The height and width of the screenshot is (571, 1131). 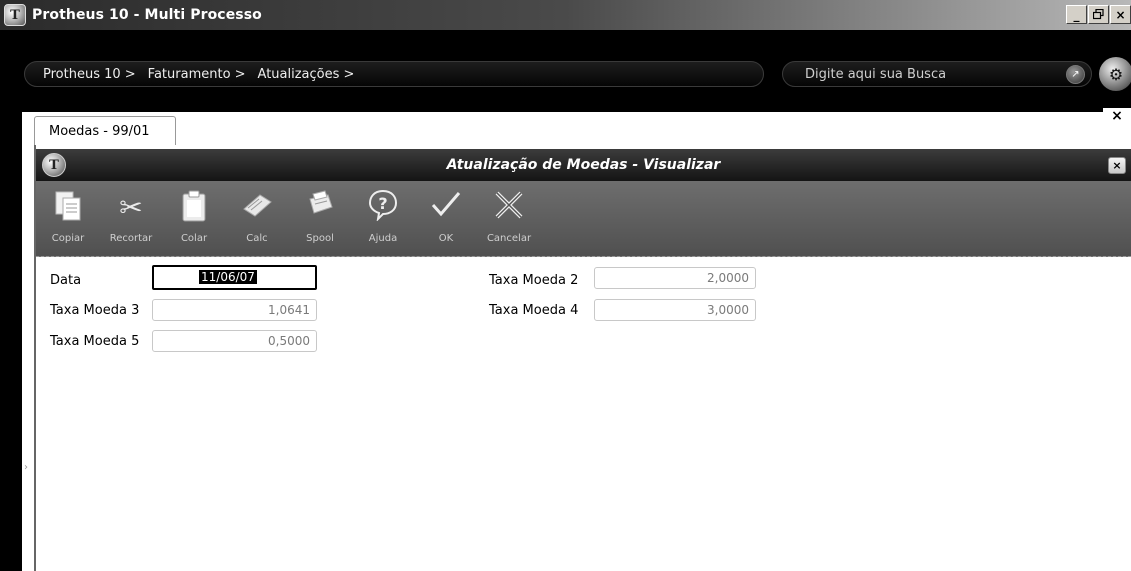 What do you see at coordinates (534, 280) in the screenshot?
I see `taxa-moeda-2-label: Taxa Moeda 2` at bounding box center [534, 280].